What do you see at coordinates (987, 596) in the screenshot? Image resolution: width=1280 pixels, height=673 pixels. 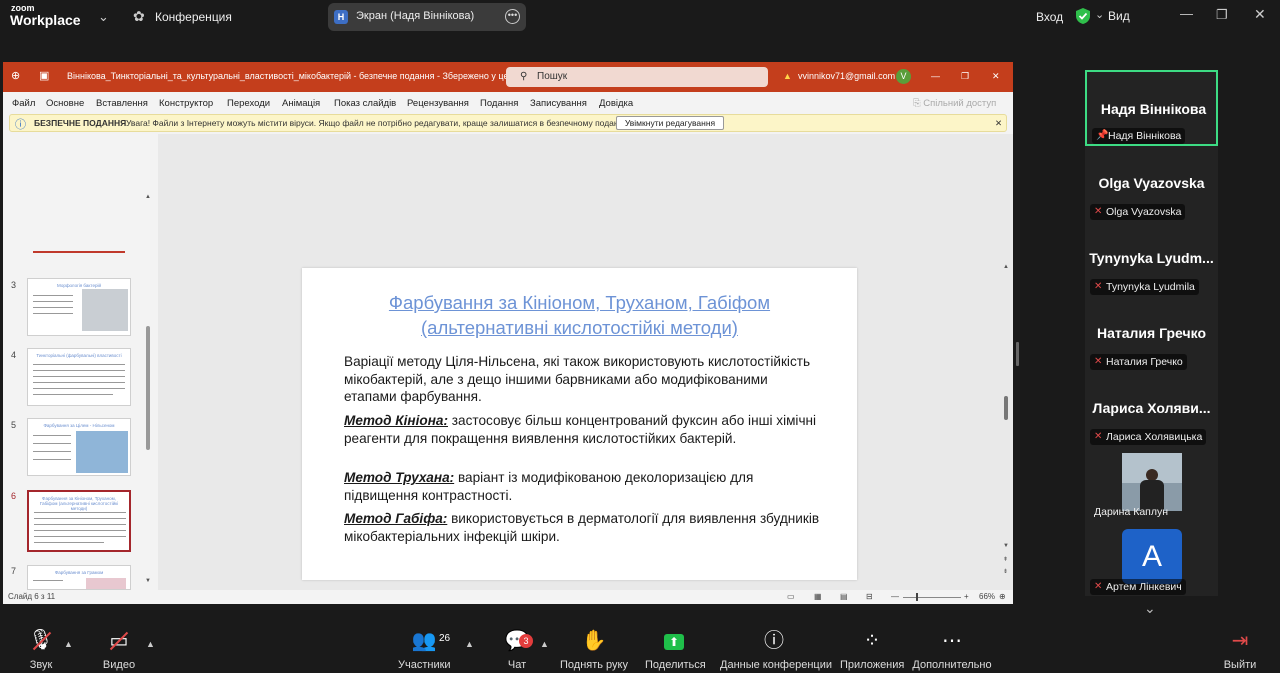 I see `zoom-level: 66%` at bounding box center [987, 596].